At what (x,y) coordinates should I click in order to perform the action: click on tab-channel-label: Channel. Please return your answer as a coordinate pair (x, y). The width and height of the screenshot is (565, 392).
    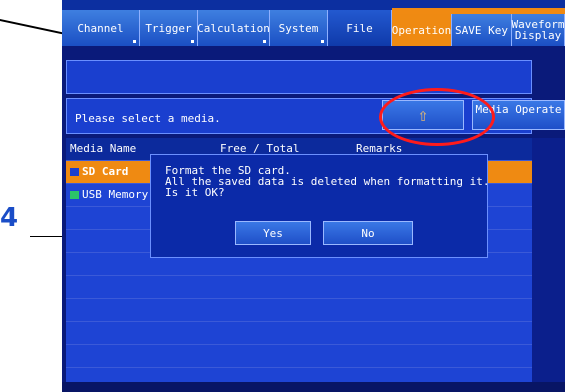
    Looking at the image, I should click on (100, 28).